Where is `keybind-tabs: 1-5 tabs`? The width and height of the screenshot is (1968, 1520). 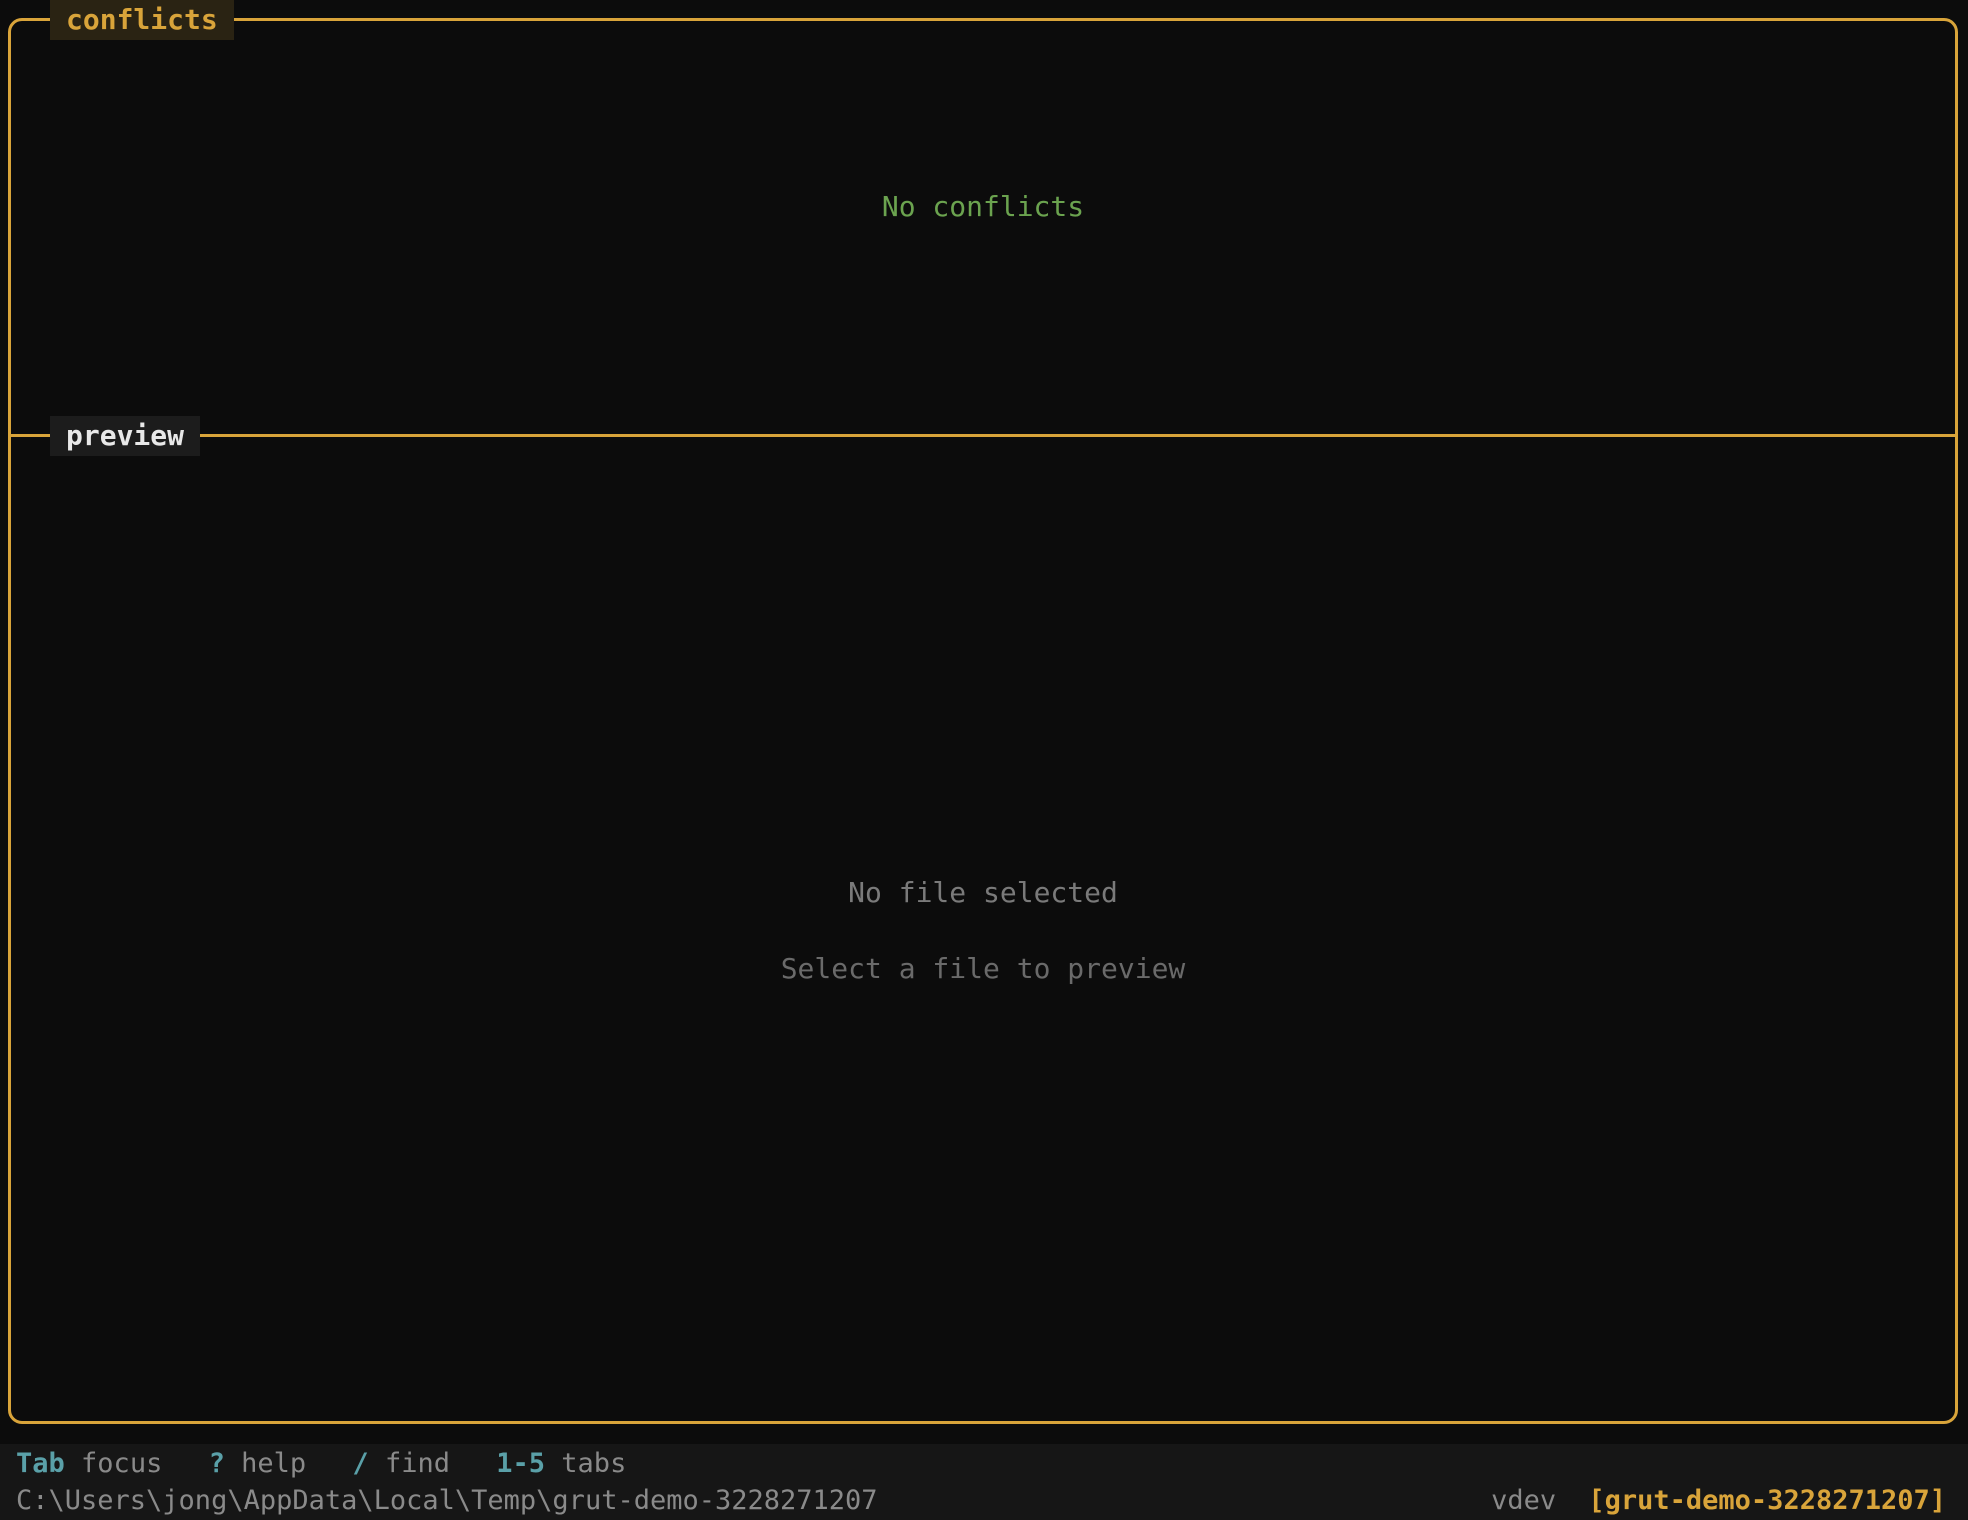 keybind-tabs: 1-5 tabs is located at coordinates (576, 1463).